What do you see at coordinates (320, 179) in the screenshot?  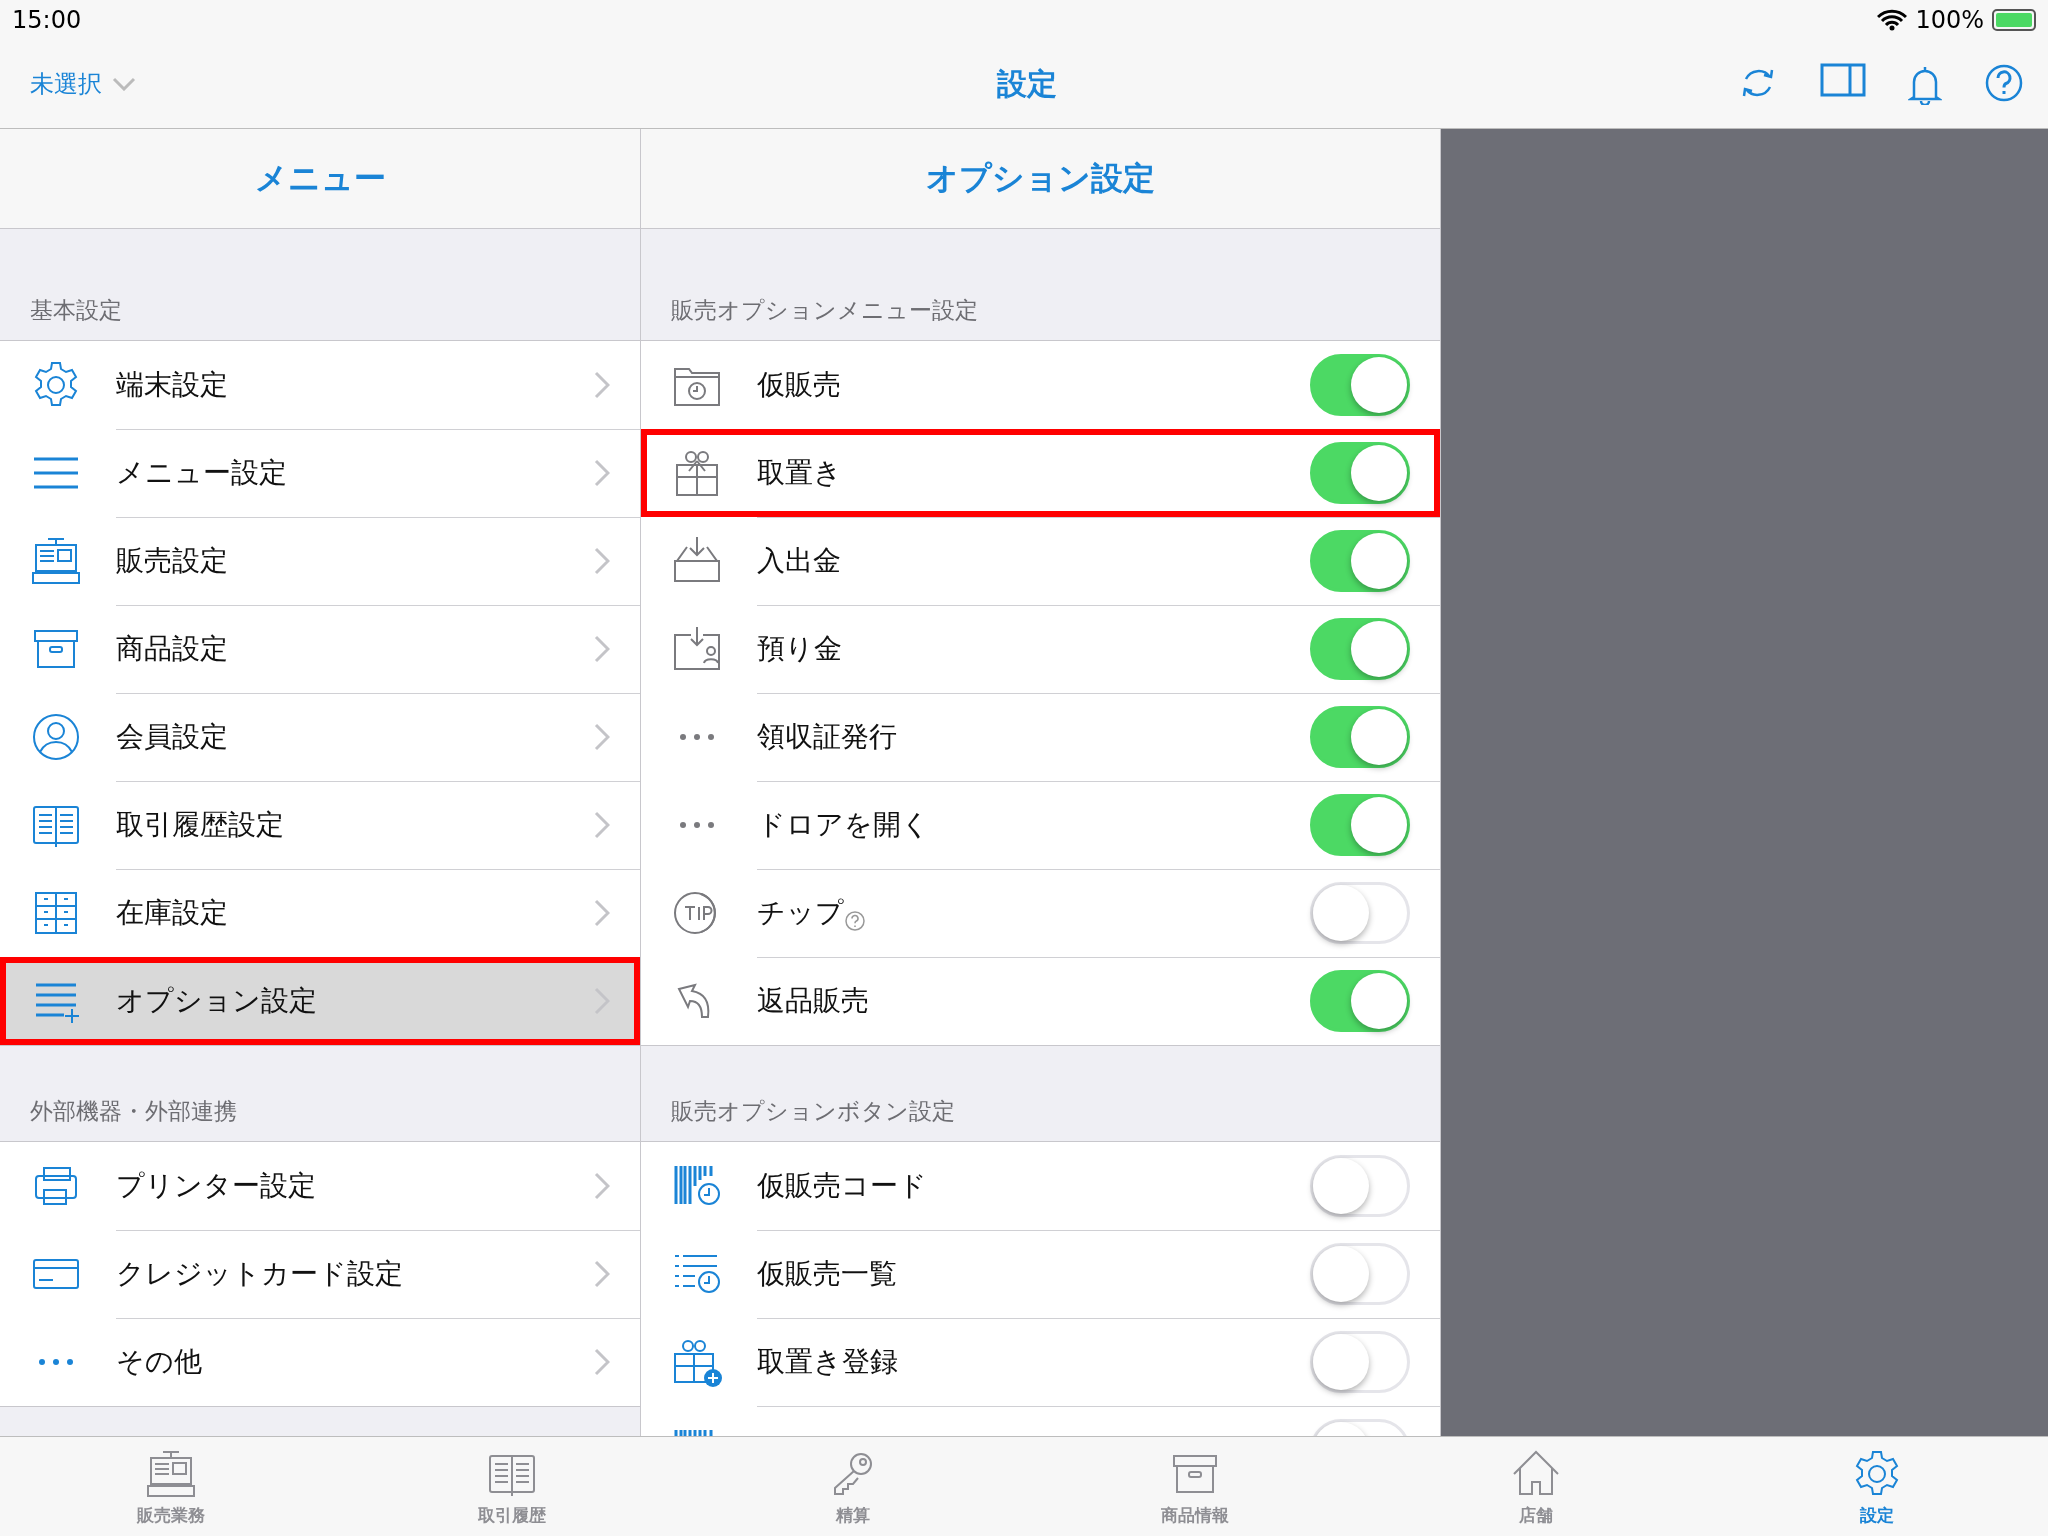 I see `column-title: メニュー` at bounding box center [320, 179].